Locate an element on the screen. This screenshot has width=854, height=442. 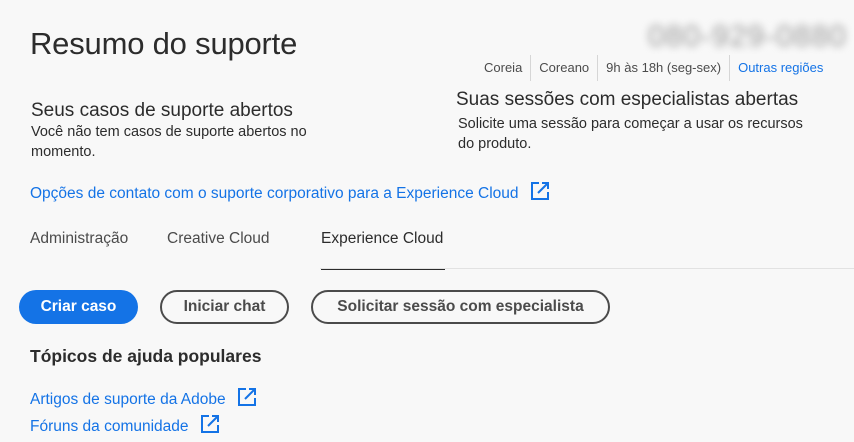
start-chat-button: Iniciar chat is located at coordinates (224, 307).